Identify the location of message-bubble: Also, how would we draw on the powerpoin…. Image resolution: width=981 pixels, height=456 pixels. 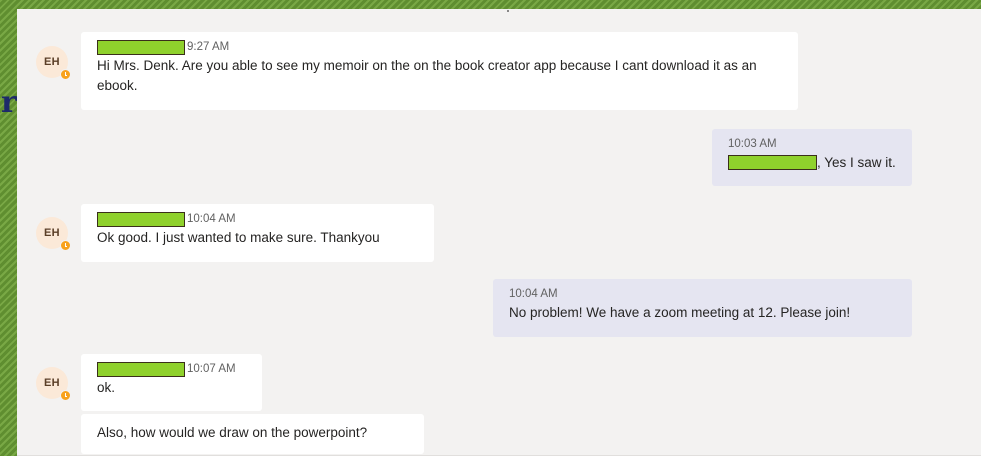
(252, 434).